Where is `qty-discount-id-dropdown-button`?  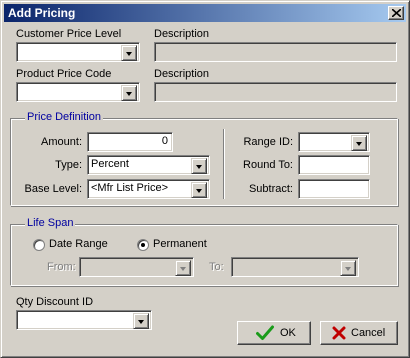 qty-discount-id-dropdown-button is located at coordinates (141, 321).